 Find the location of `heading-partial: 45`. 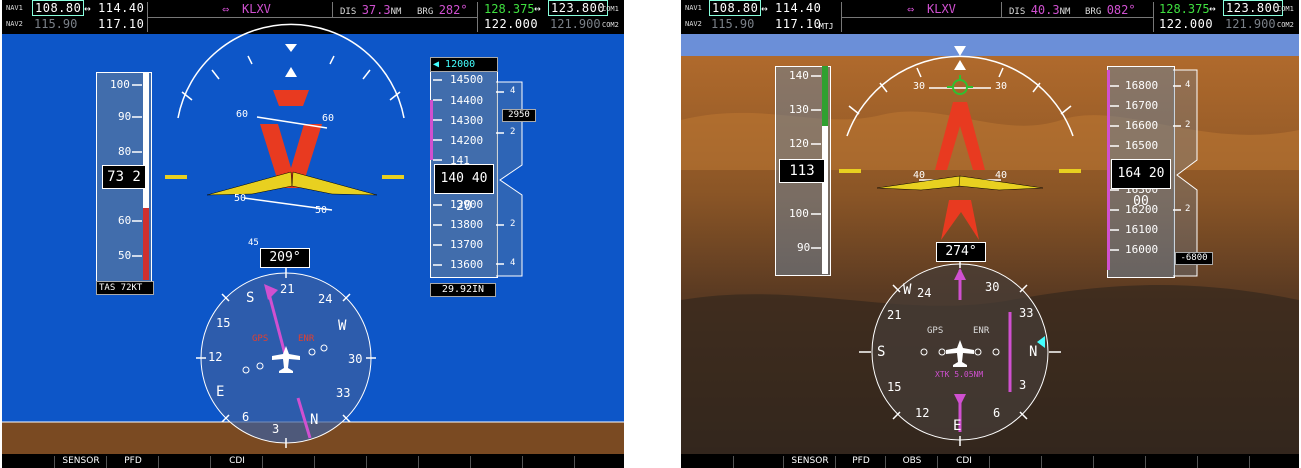

heading-partial: 45 is located at coordinates (253, 243).